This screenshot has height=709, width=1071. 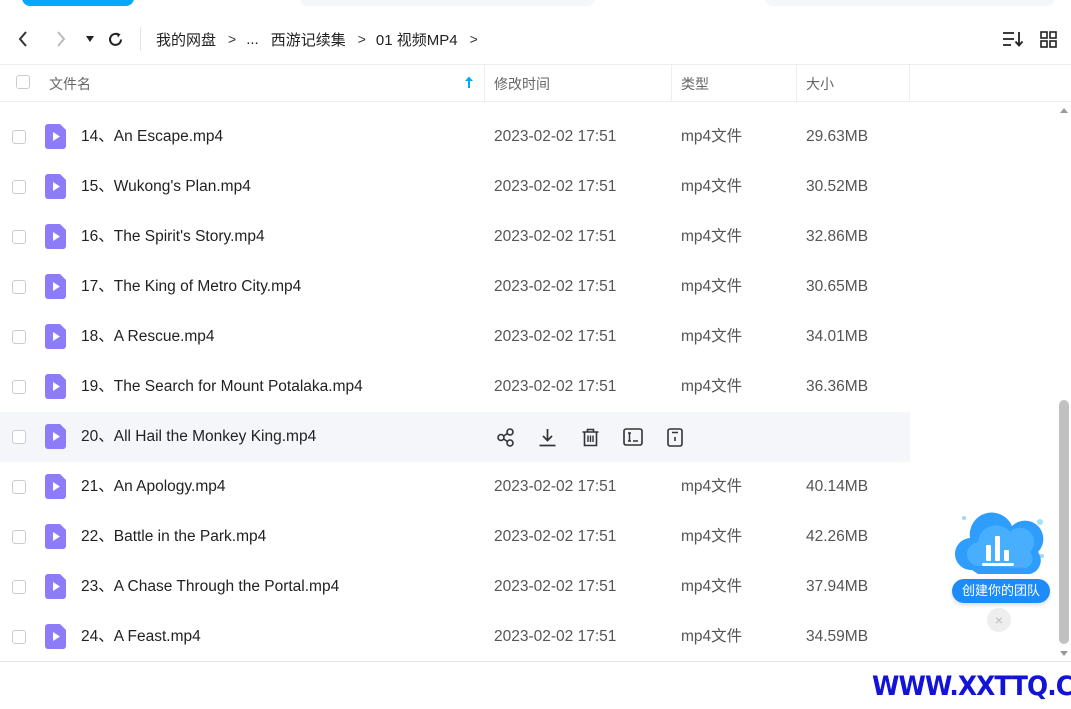 I want to click on table-row-hovered: 20、All Hail the Monkey King.mp4, so click(x=455, y=437).